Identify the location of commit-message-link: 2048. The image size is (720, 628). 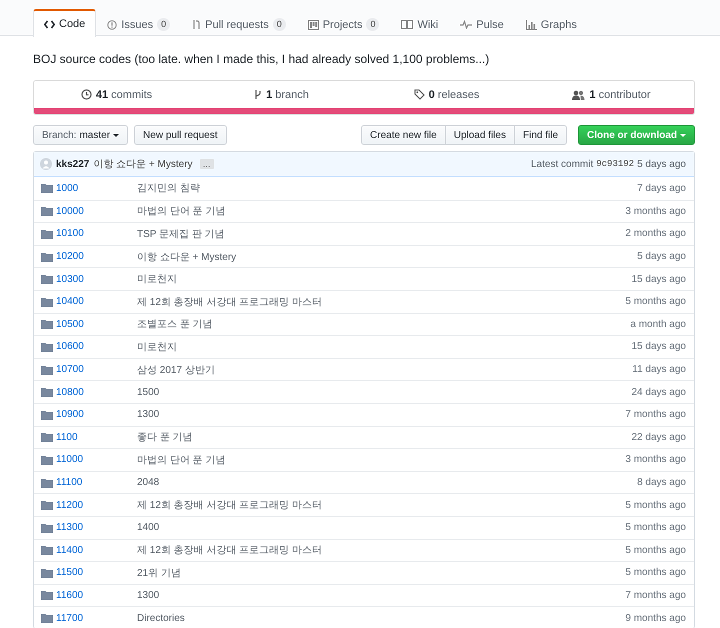
(387, 482).